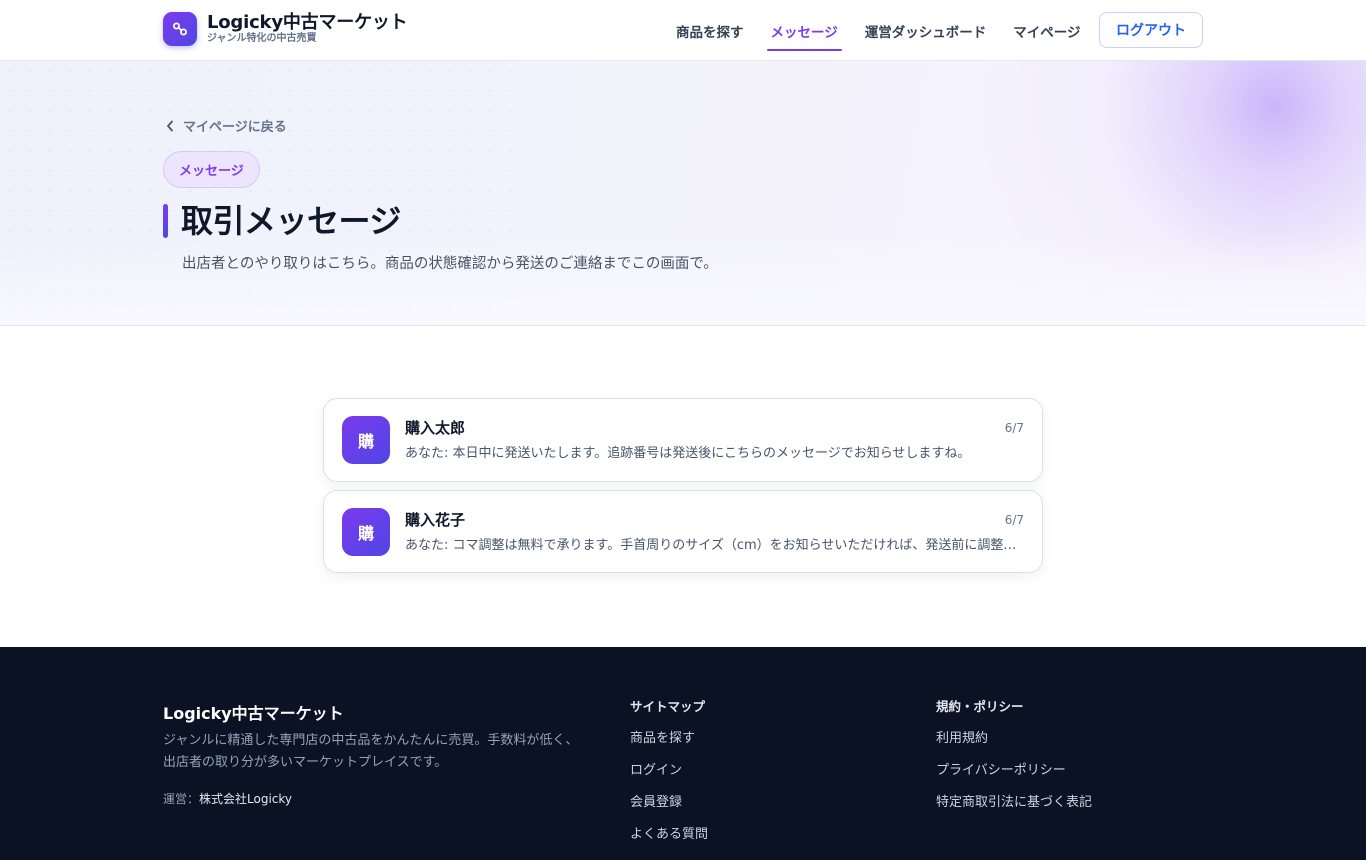 The image size is (1366, 860). Describe the element at coordinates (291, 221) in the screenshot. I see `page-title: 取引メッセージ` at that location.